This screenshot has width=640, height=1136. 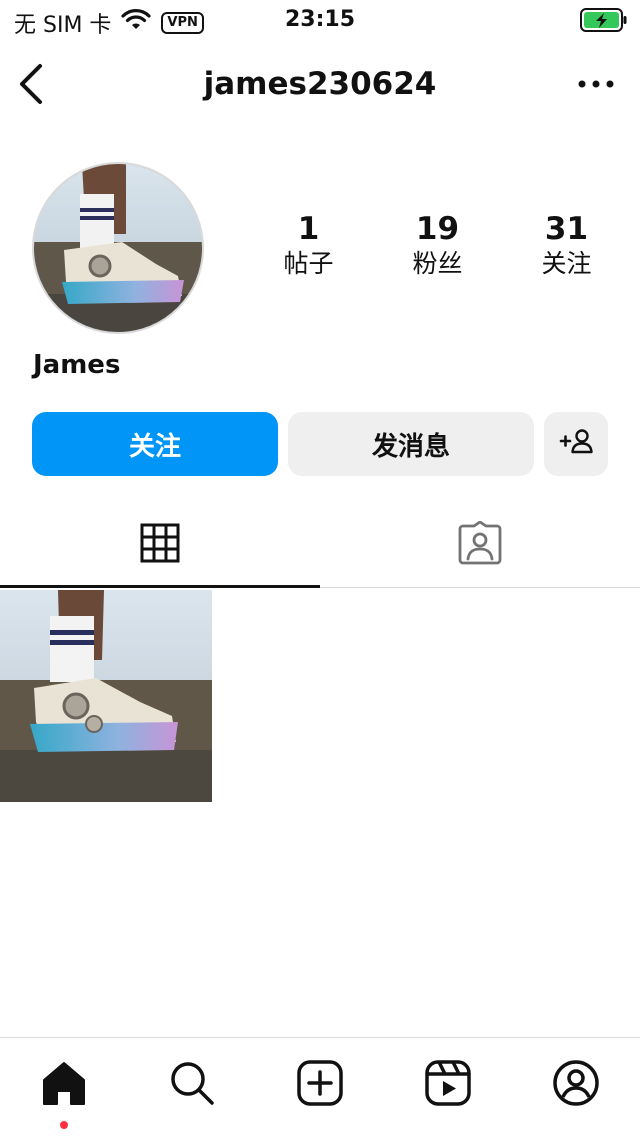 I want to click on display-name: James, so click(x=77, y=365).